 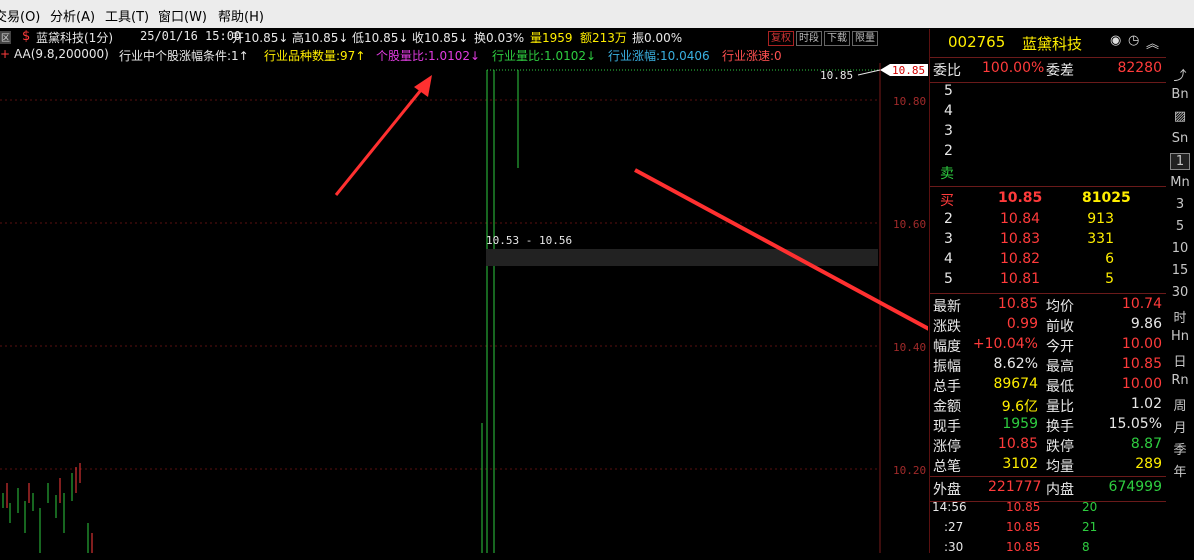 What do you see at coordinates (781, 38) in the screenshot?
I see `fuquan-button: 复权` at bounding box center [781, 38].